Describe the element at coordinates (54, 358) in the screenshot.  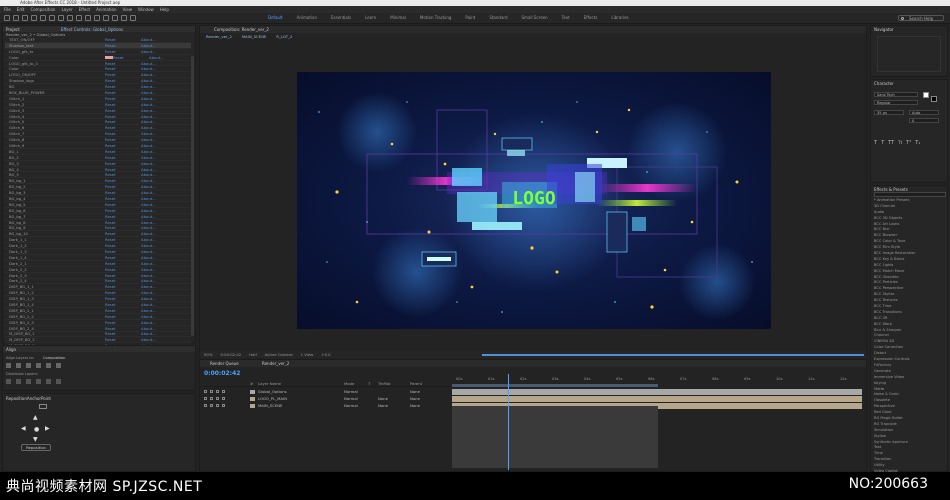
I see `align-to-select: Composition` at that location.